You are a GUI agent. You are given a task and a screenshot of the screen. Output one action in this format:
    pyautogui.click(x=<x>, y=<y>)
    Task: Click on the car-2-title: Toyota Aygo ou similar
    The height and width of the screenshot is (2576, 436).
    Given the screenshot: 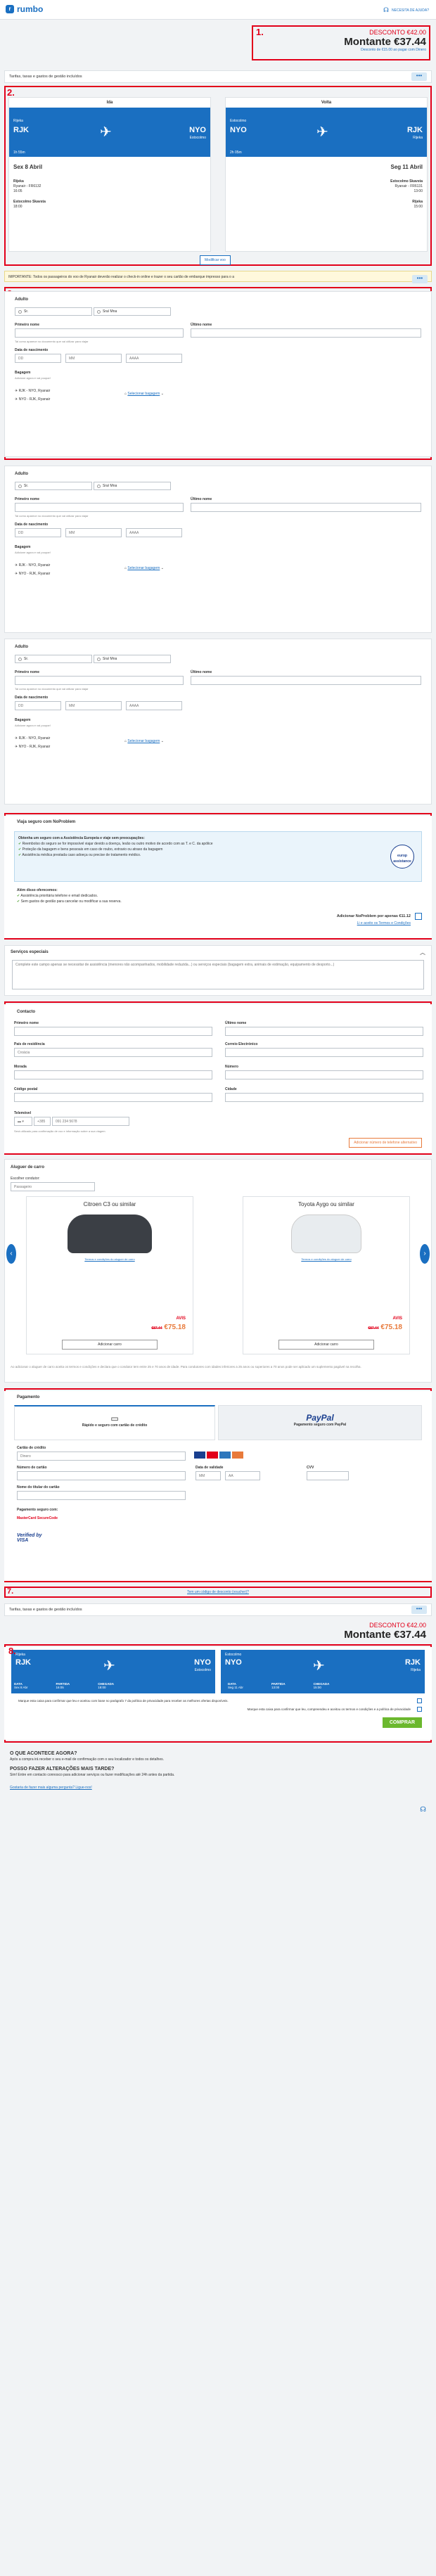 What is the action you would take?
    pyautogui.click(x=326, y=1204)
    